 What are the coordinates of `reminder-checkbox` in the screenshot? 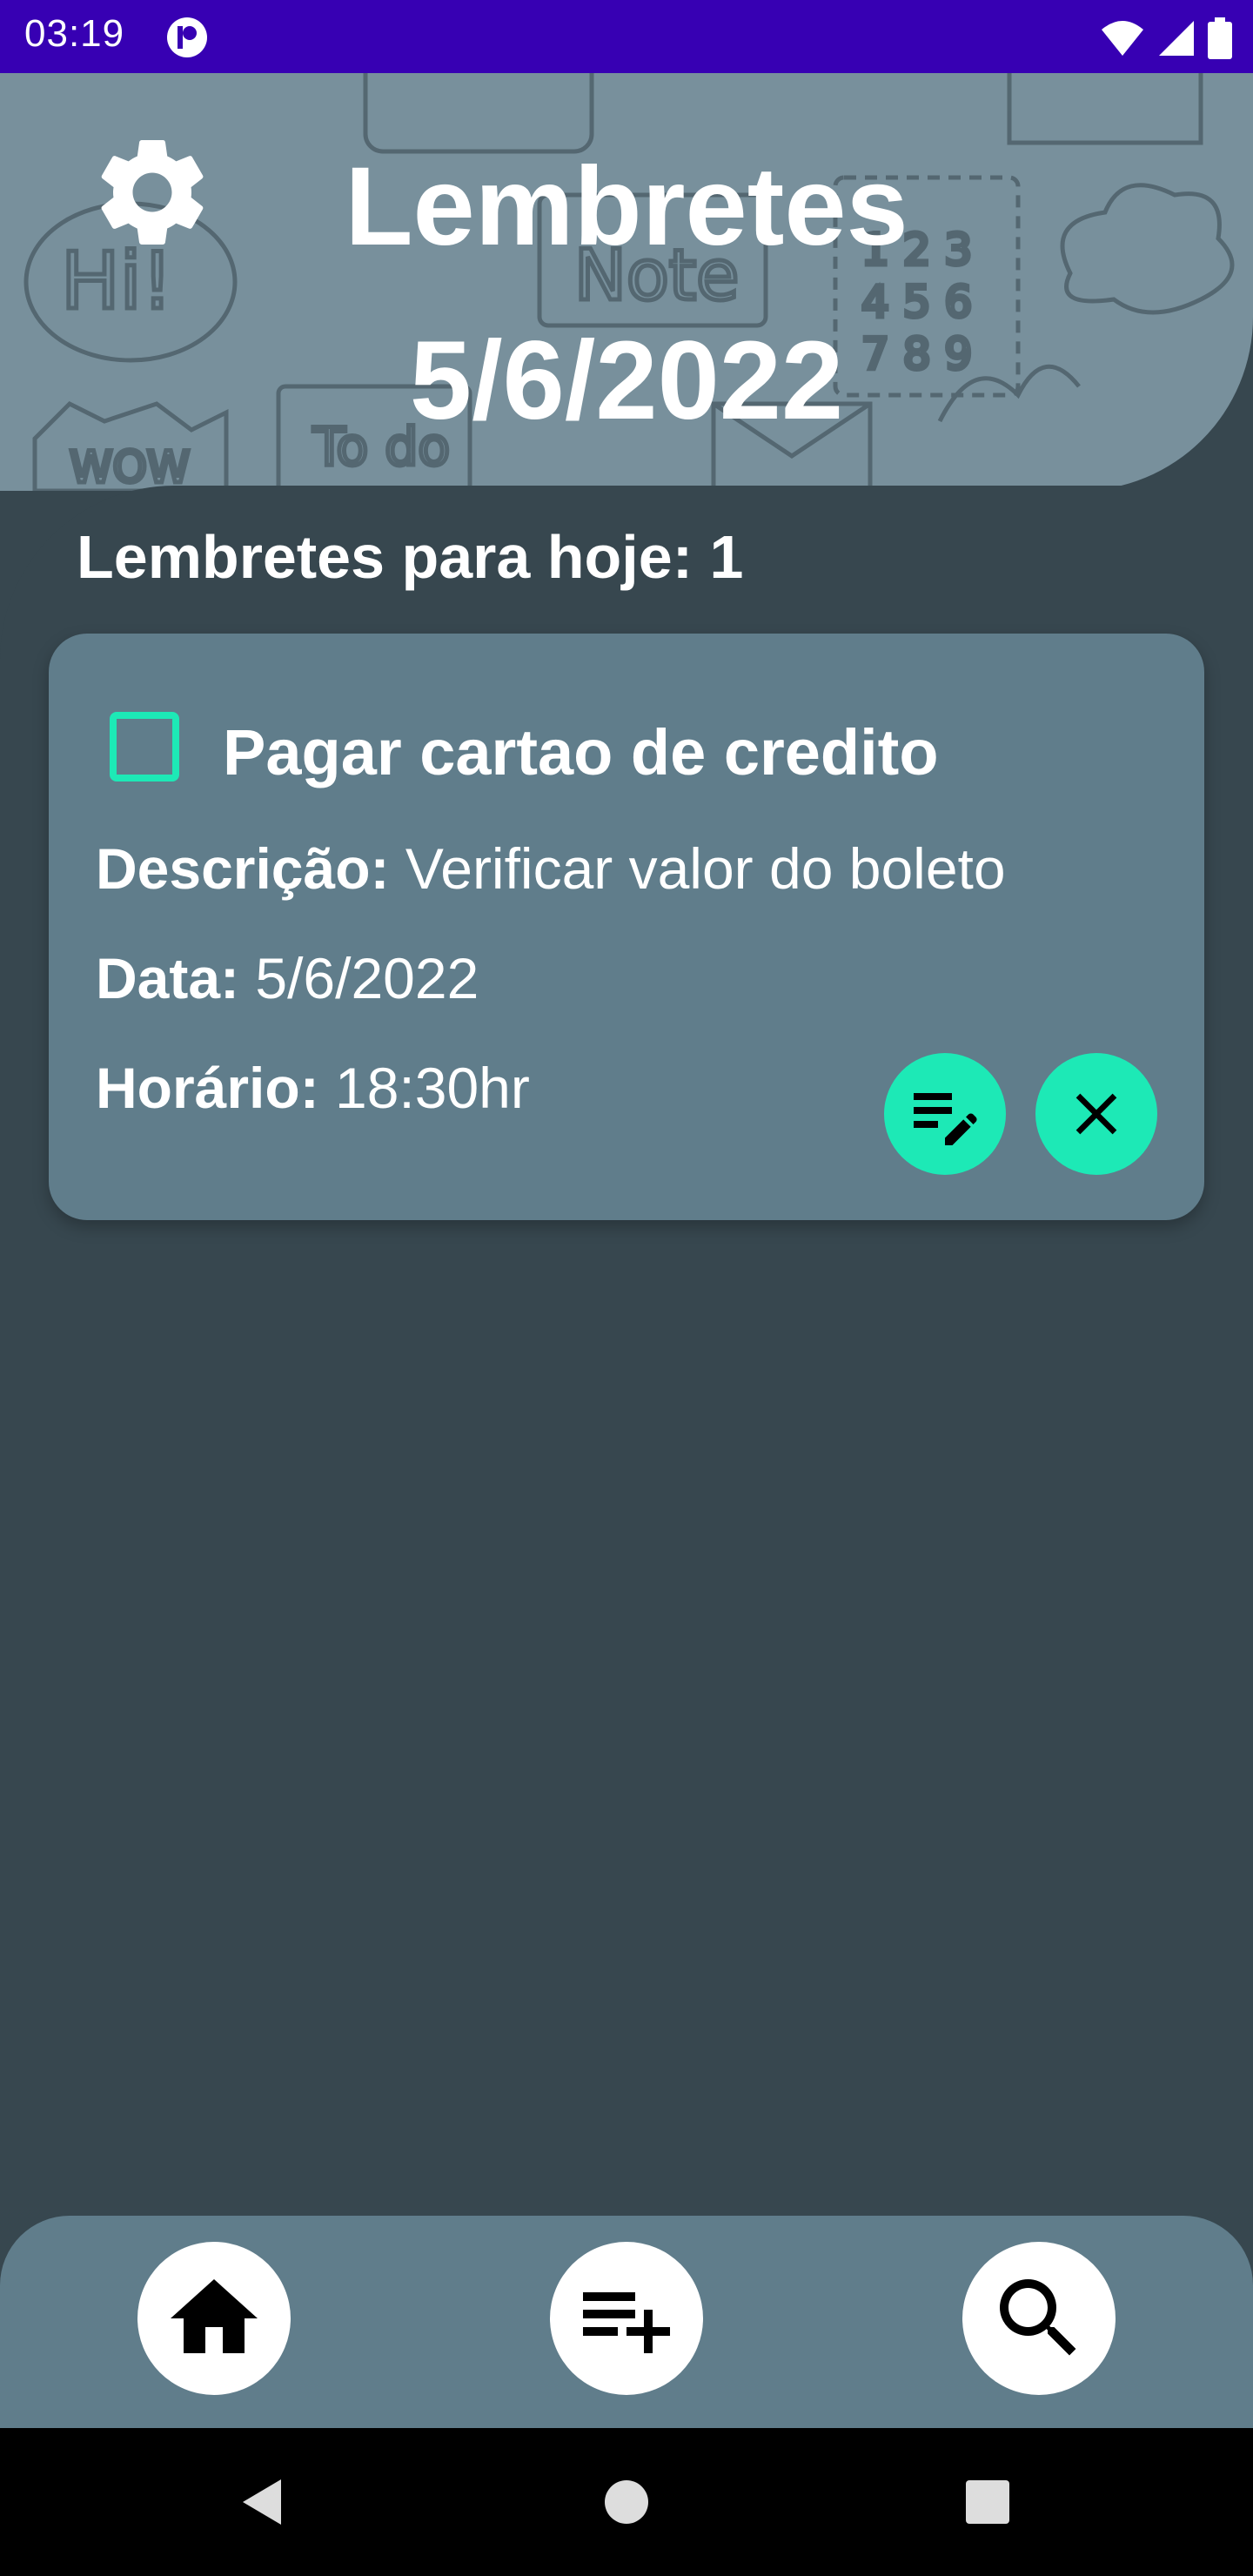 It's located at (144, 747).